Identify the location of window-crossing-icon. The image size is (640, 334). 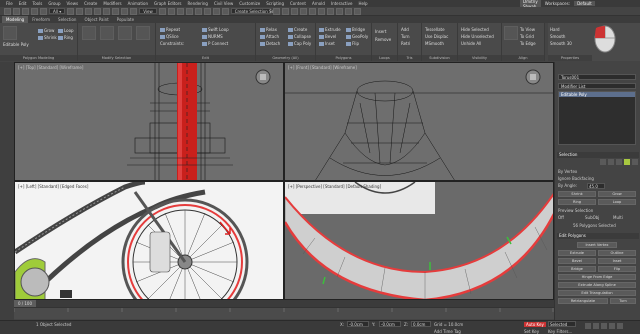
(98, 11).